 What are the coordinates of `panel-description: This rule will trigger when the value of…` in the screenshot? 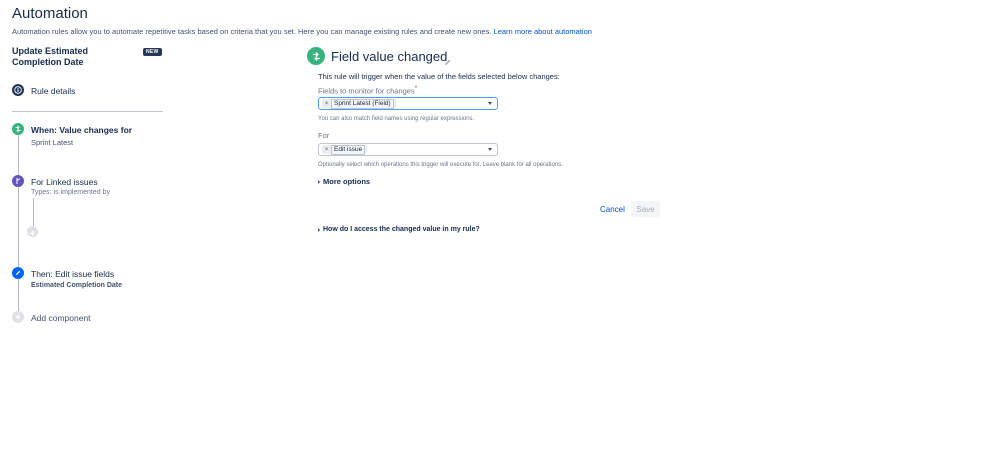 It's located at (439, 76).